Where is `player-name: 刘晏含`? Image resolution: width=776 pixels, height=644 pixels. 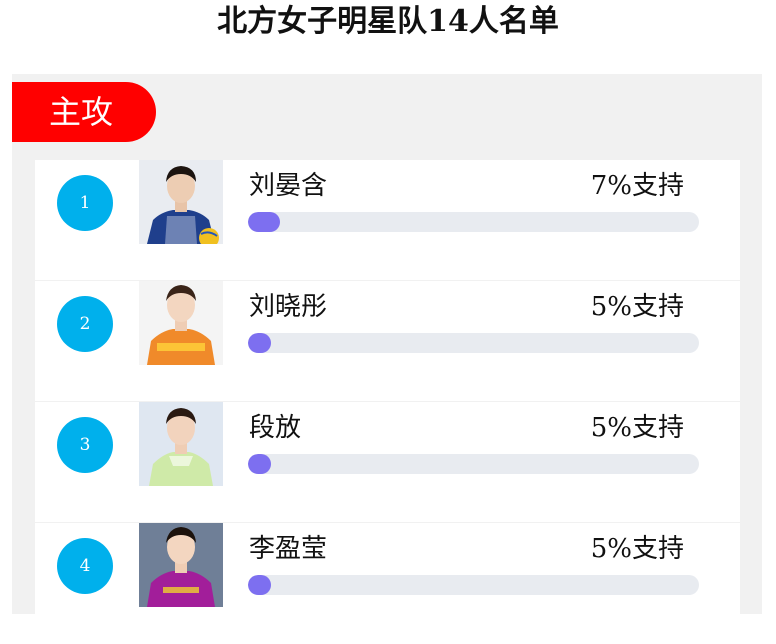
player-name: 刘晏含 is located at coordinates (288, 186).